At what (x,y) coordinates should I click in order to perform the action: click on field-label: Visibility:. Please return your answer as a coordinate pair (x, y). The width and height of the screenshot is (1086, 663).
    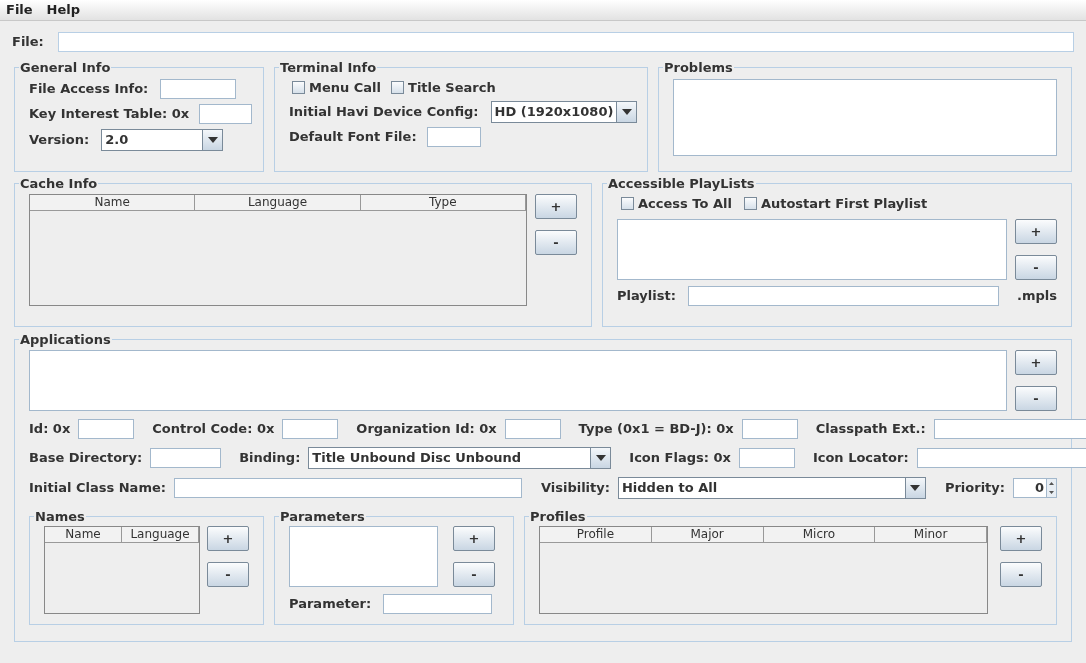
    Looking at the image, I should click on (575, 487).